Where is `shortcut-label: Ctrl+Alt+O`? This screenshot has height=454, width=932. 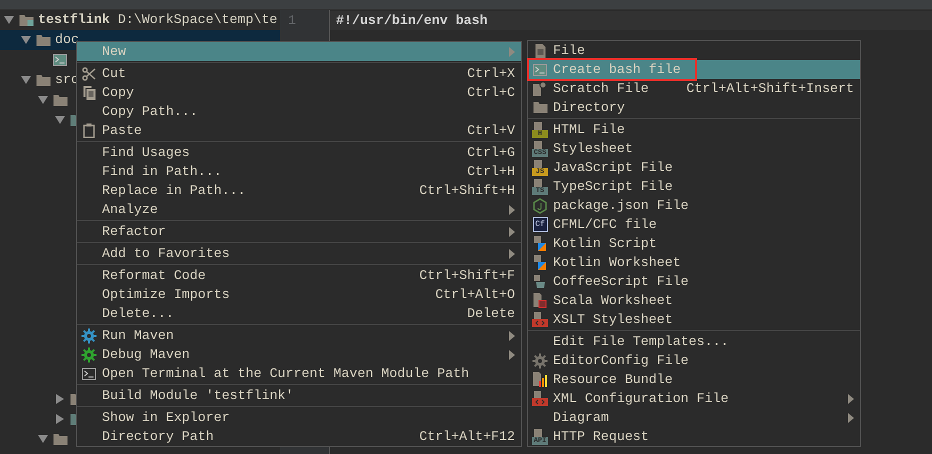 shortcut-label: Ctrl+Alt+O is located at coordinates (475, 295).